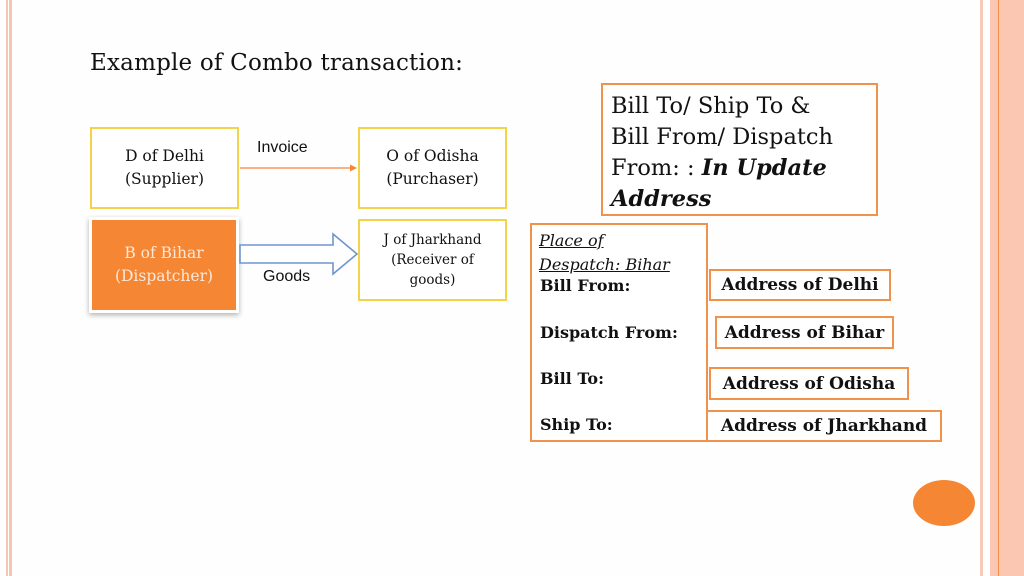 The height and width of the screenshot is (576, 1024). I want to click on note-line2: Bill From/ Dispatch, so click(722, 137).